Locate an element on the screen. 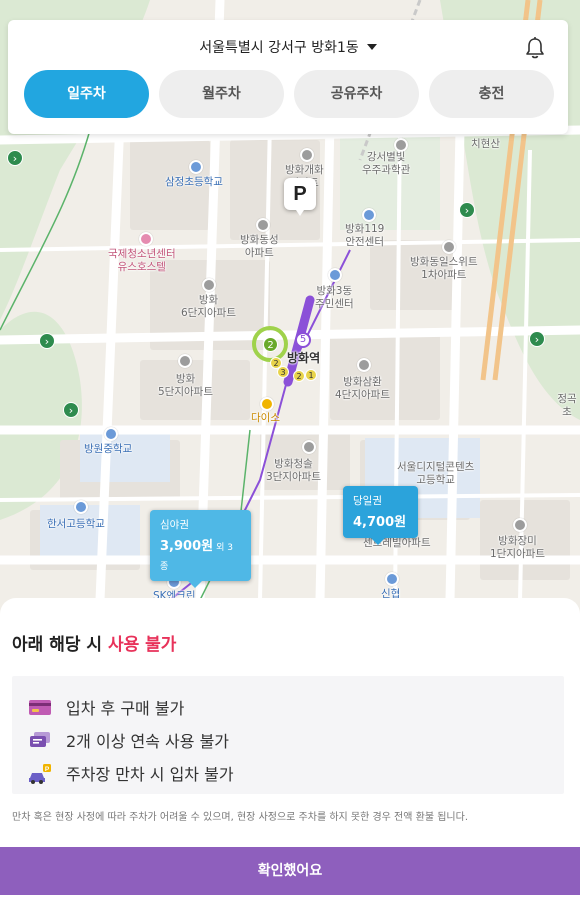 Image resolution: width=580 pixels, height=911 pixels. rule-text: 주차장 만차 시 입차 불가 is located at coordinates (150, 774).